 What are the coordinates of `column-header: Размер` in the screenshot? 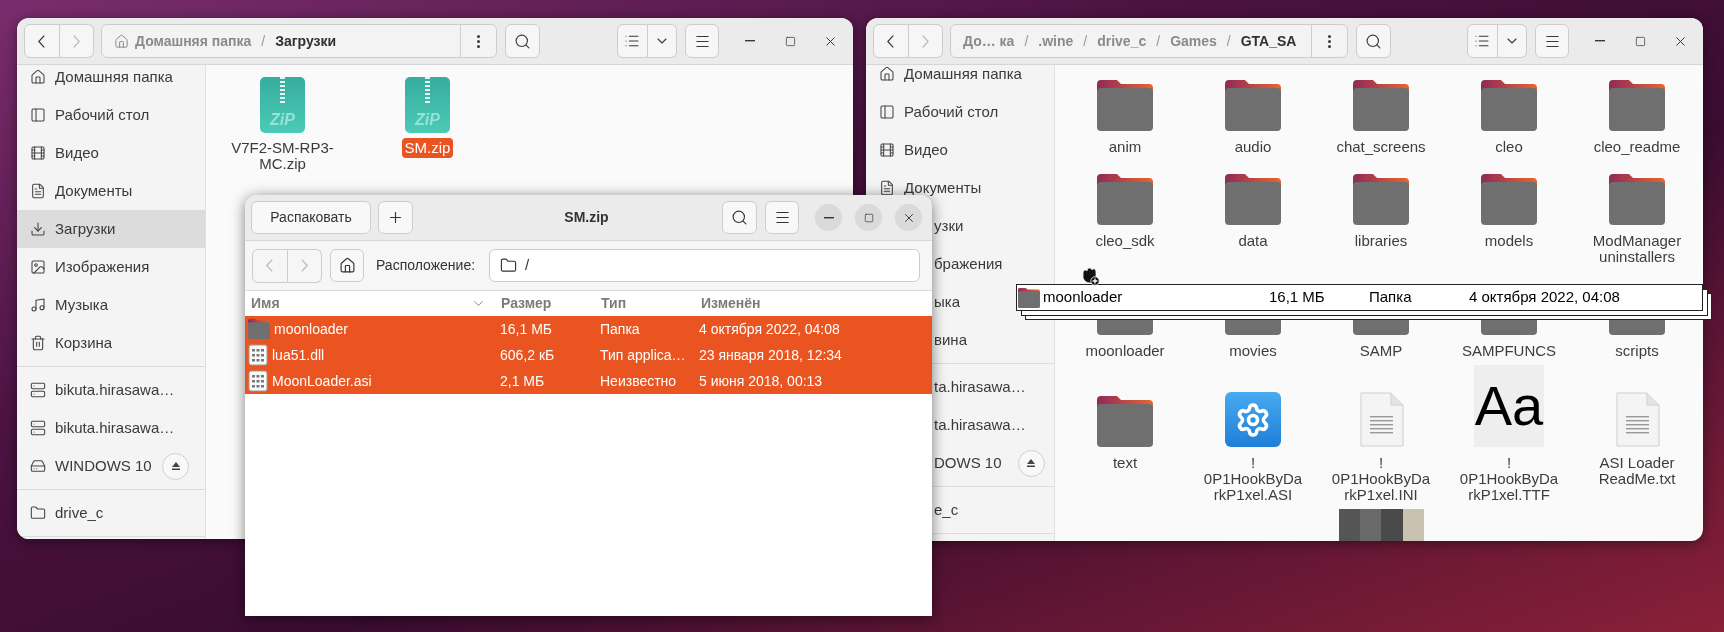 It's located at (543, 303).